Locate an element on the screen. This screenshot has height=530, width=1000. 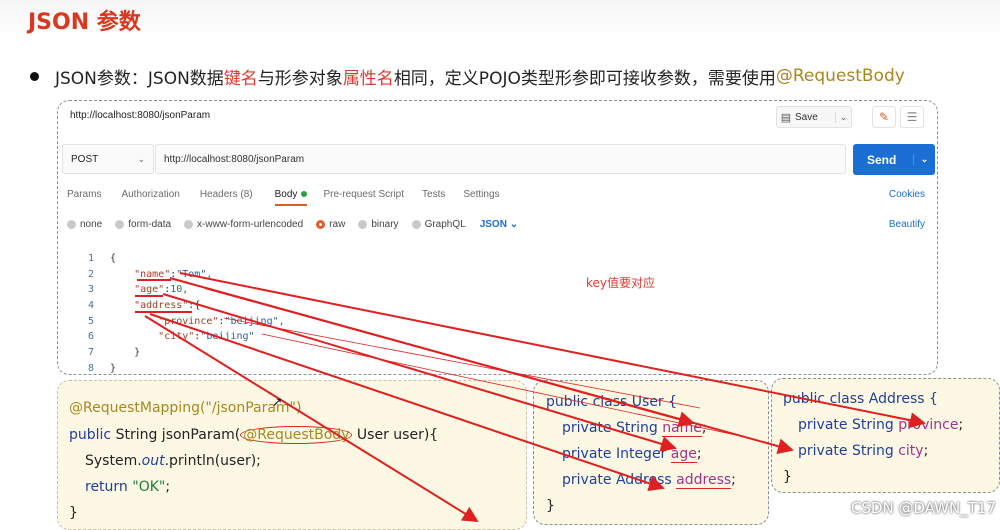
url-input: http://localhost:8080/jsonParam is located at coordinates (500, 159).